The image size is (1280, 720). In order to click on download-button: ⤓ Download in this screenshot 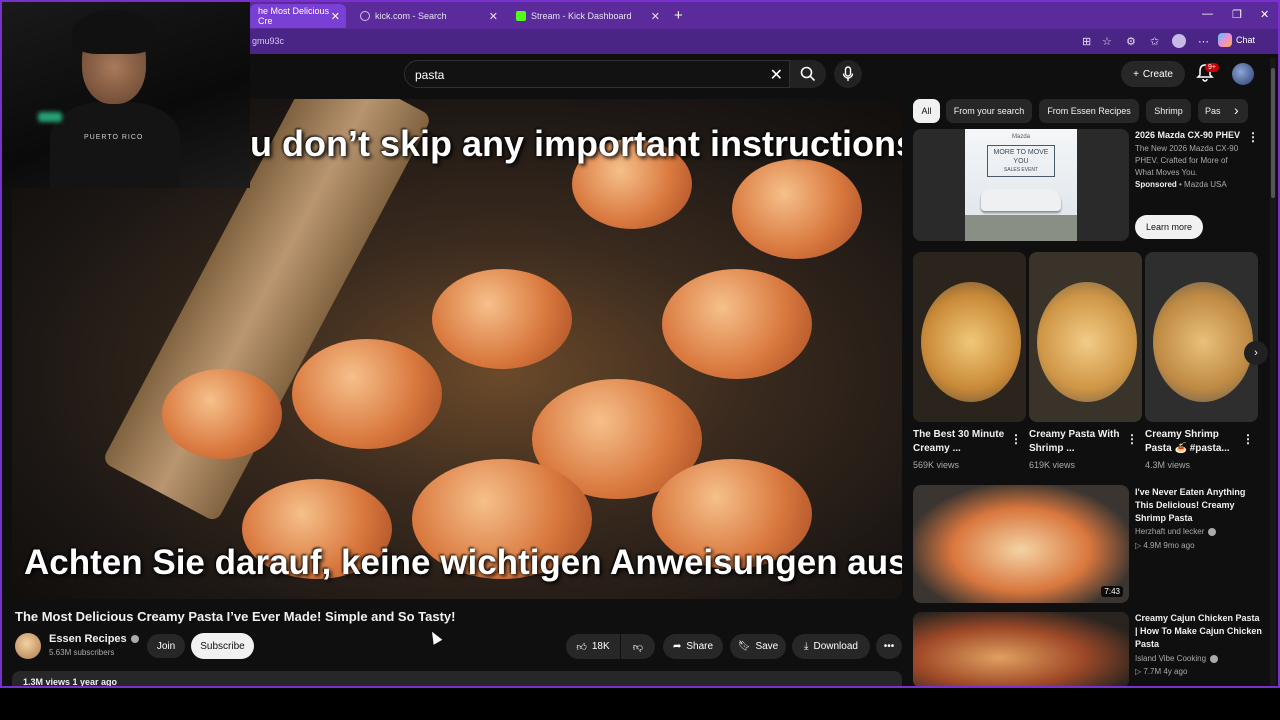, I will do `click(831, 646)`.